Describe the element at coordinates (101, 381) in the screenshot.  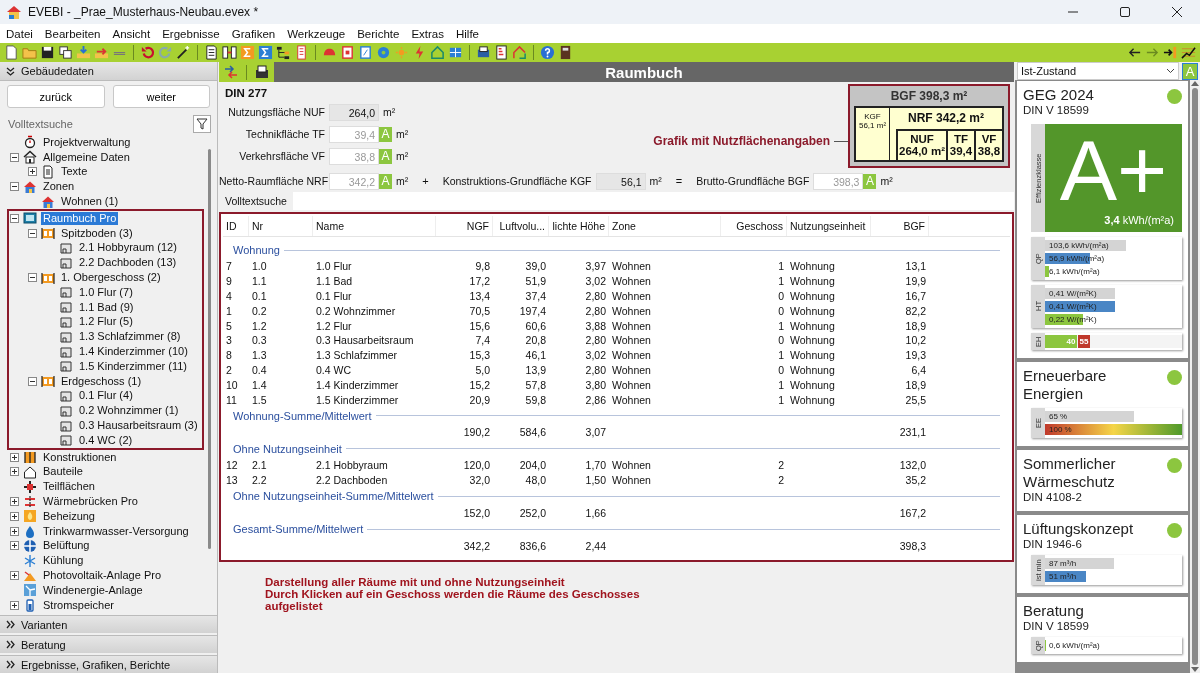
I see `tree-item: Erdgeschoss (1)` at that location.